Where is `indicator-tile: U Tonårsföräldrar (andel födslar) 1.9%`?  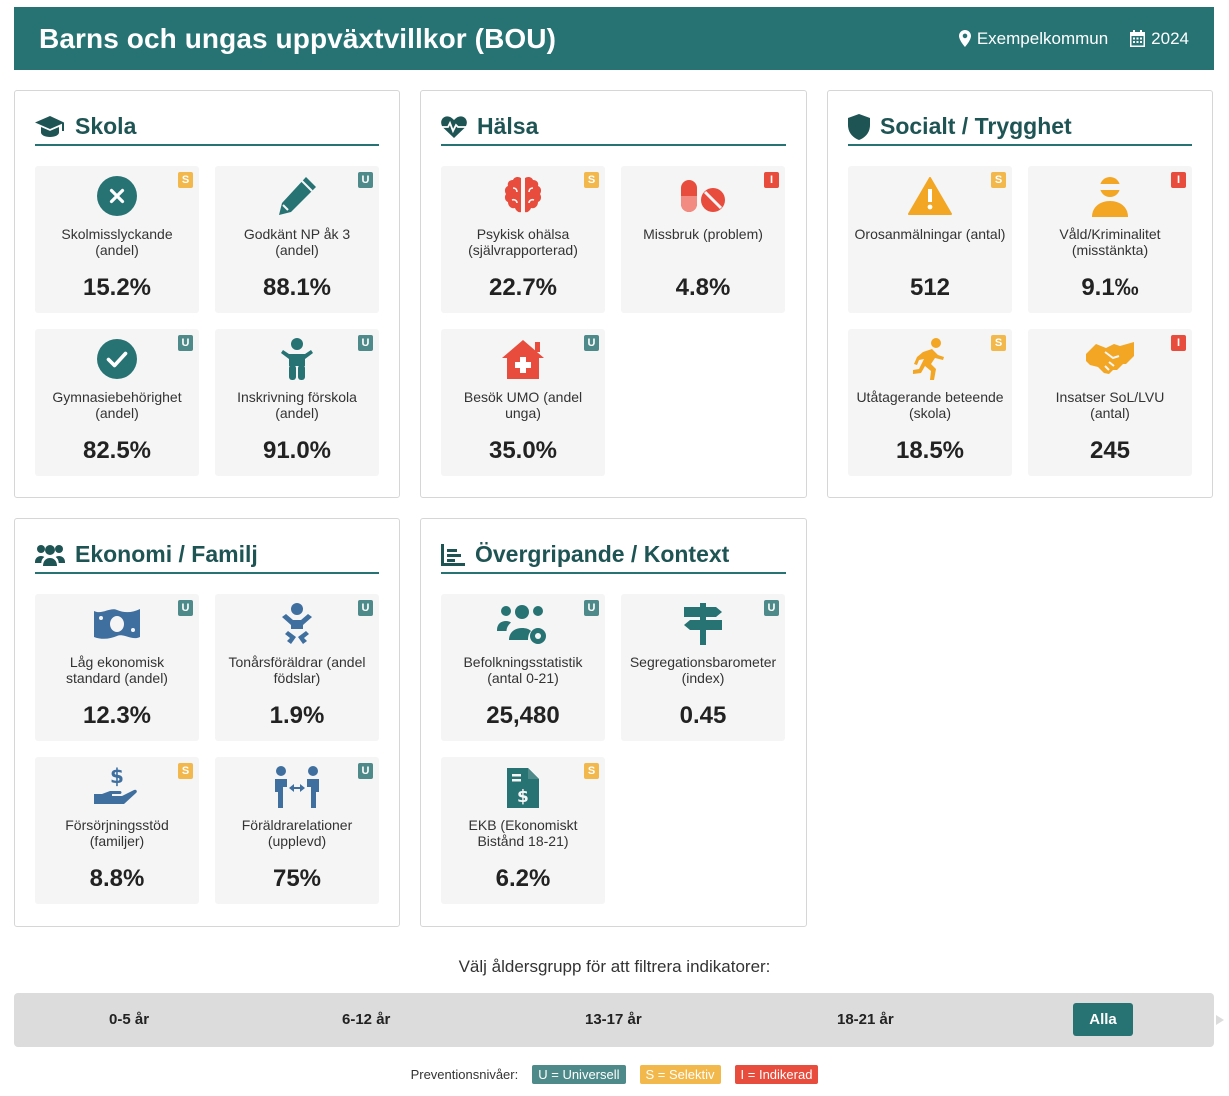
indicator-tile: U Tonårsföräldrar (andel födslar) 1.9% is located at coordinates (297, 667).